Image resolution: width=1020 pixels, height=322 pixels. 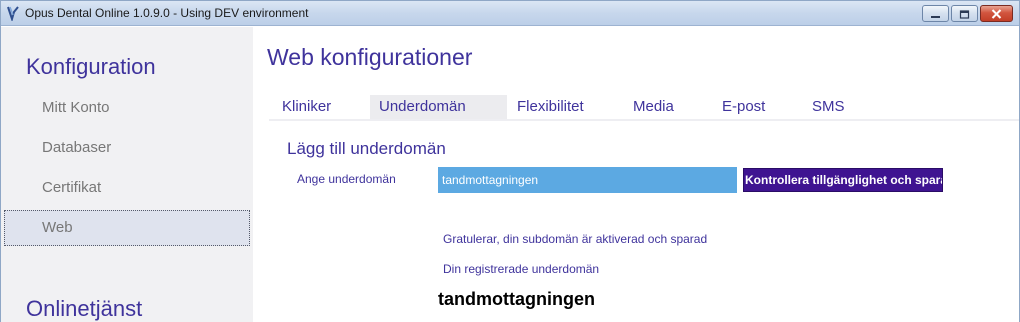 I want to click on subdomain-input, so click(x=587, y=180).